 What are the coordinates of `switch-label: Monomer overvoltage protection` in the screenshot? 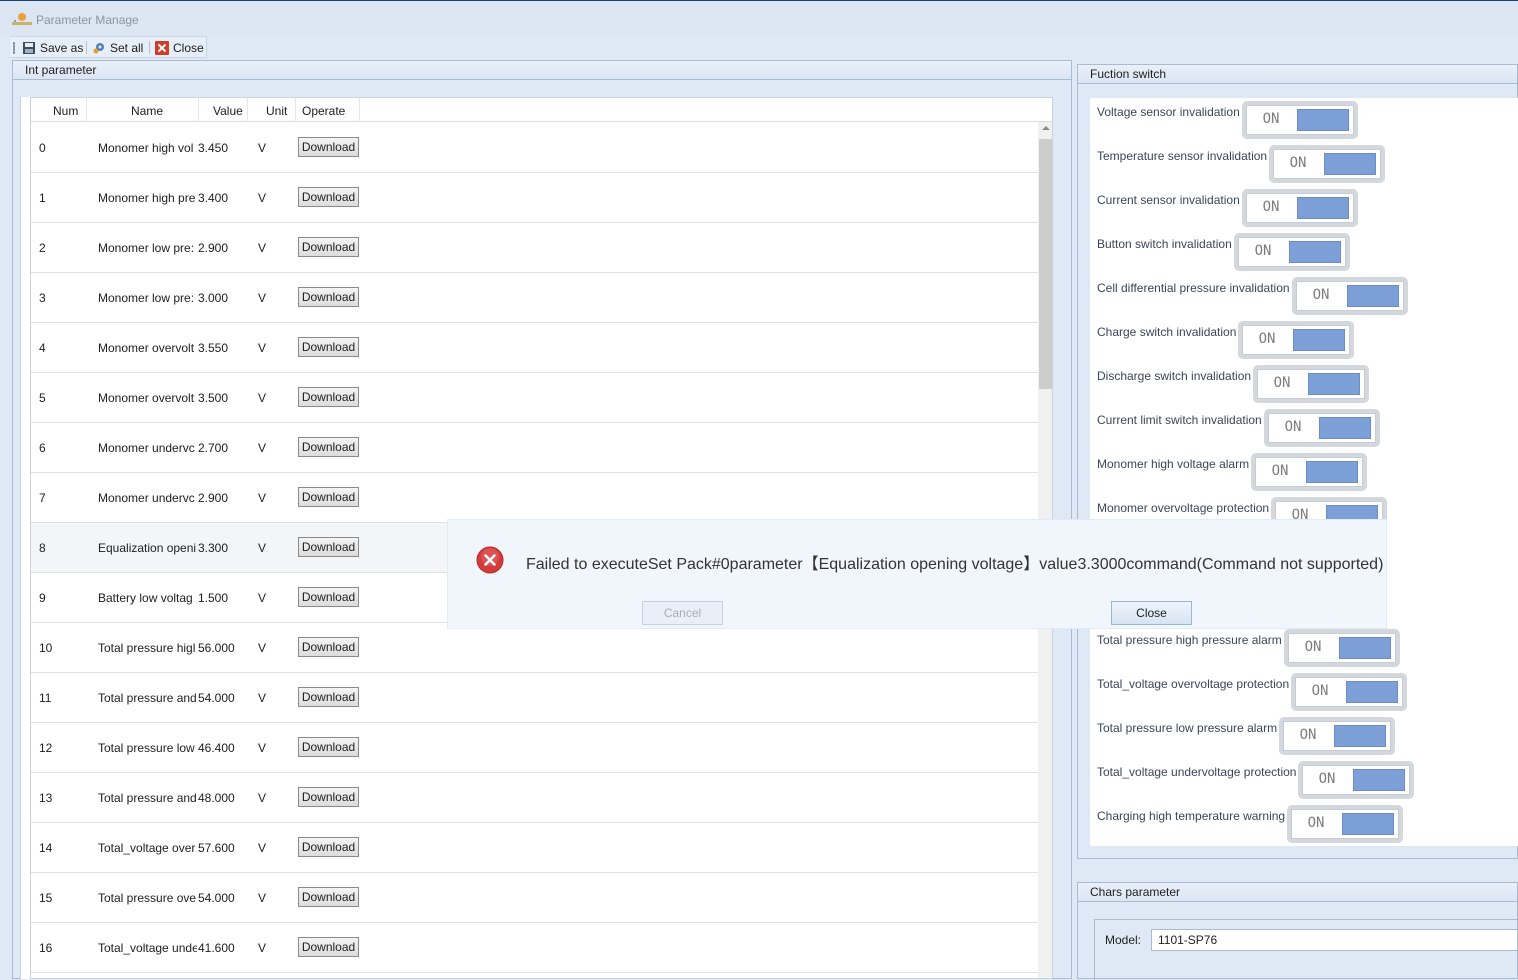 It's located at (1183, 508).